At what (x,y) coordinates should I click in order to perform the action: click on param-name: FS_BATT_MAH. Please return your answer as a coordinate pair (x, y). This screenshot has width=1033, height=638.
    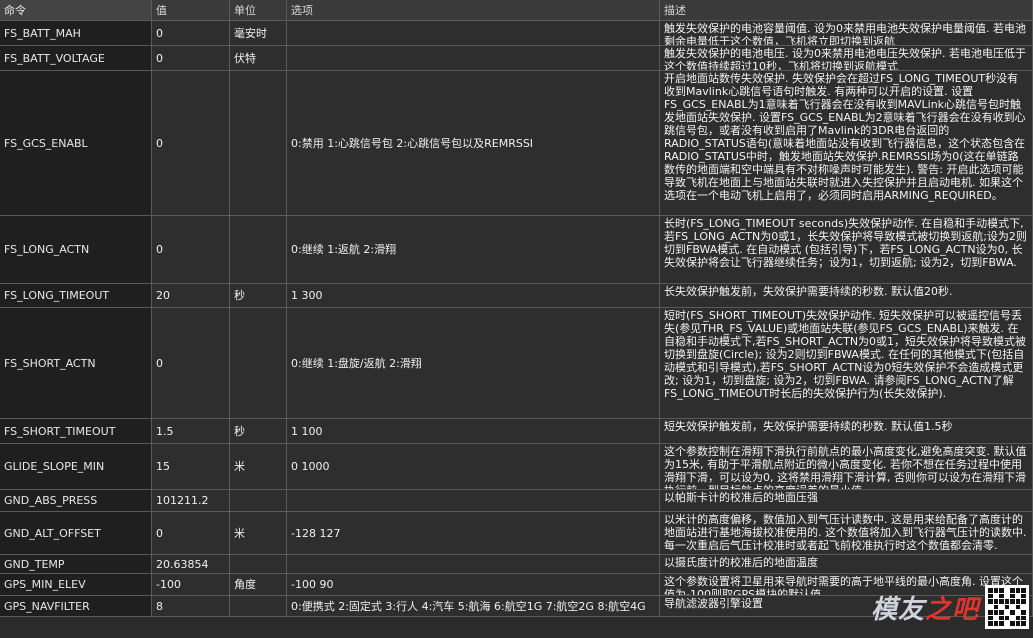
    Looking at the image, I should click on (76, 33).